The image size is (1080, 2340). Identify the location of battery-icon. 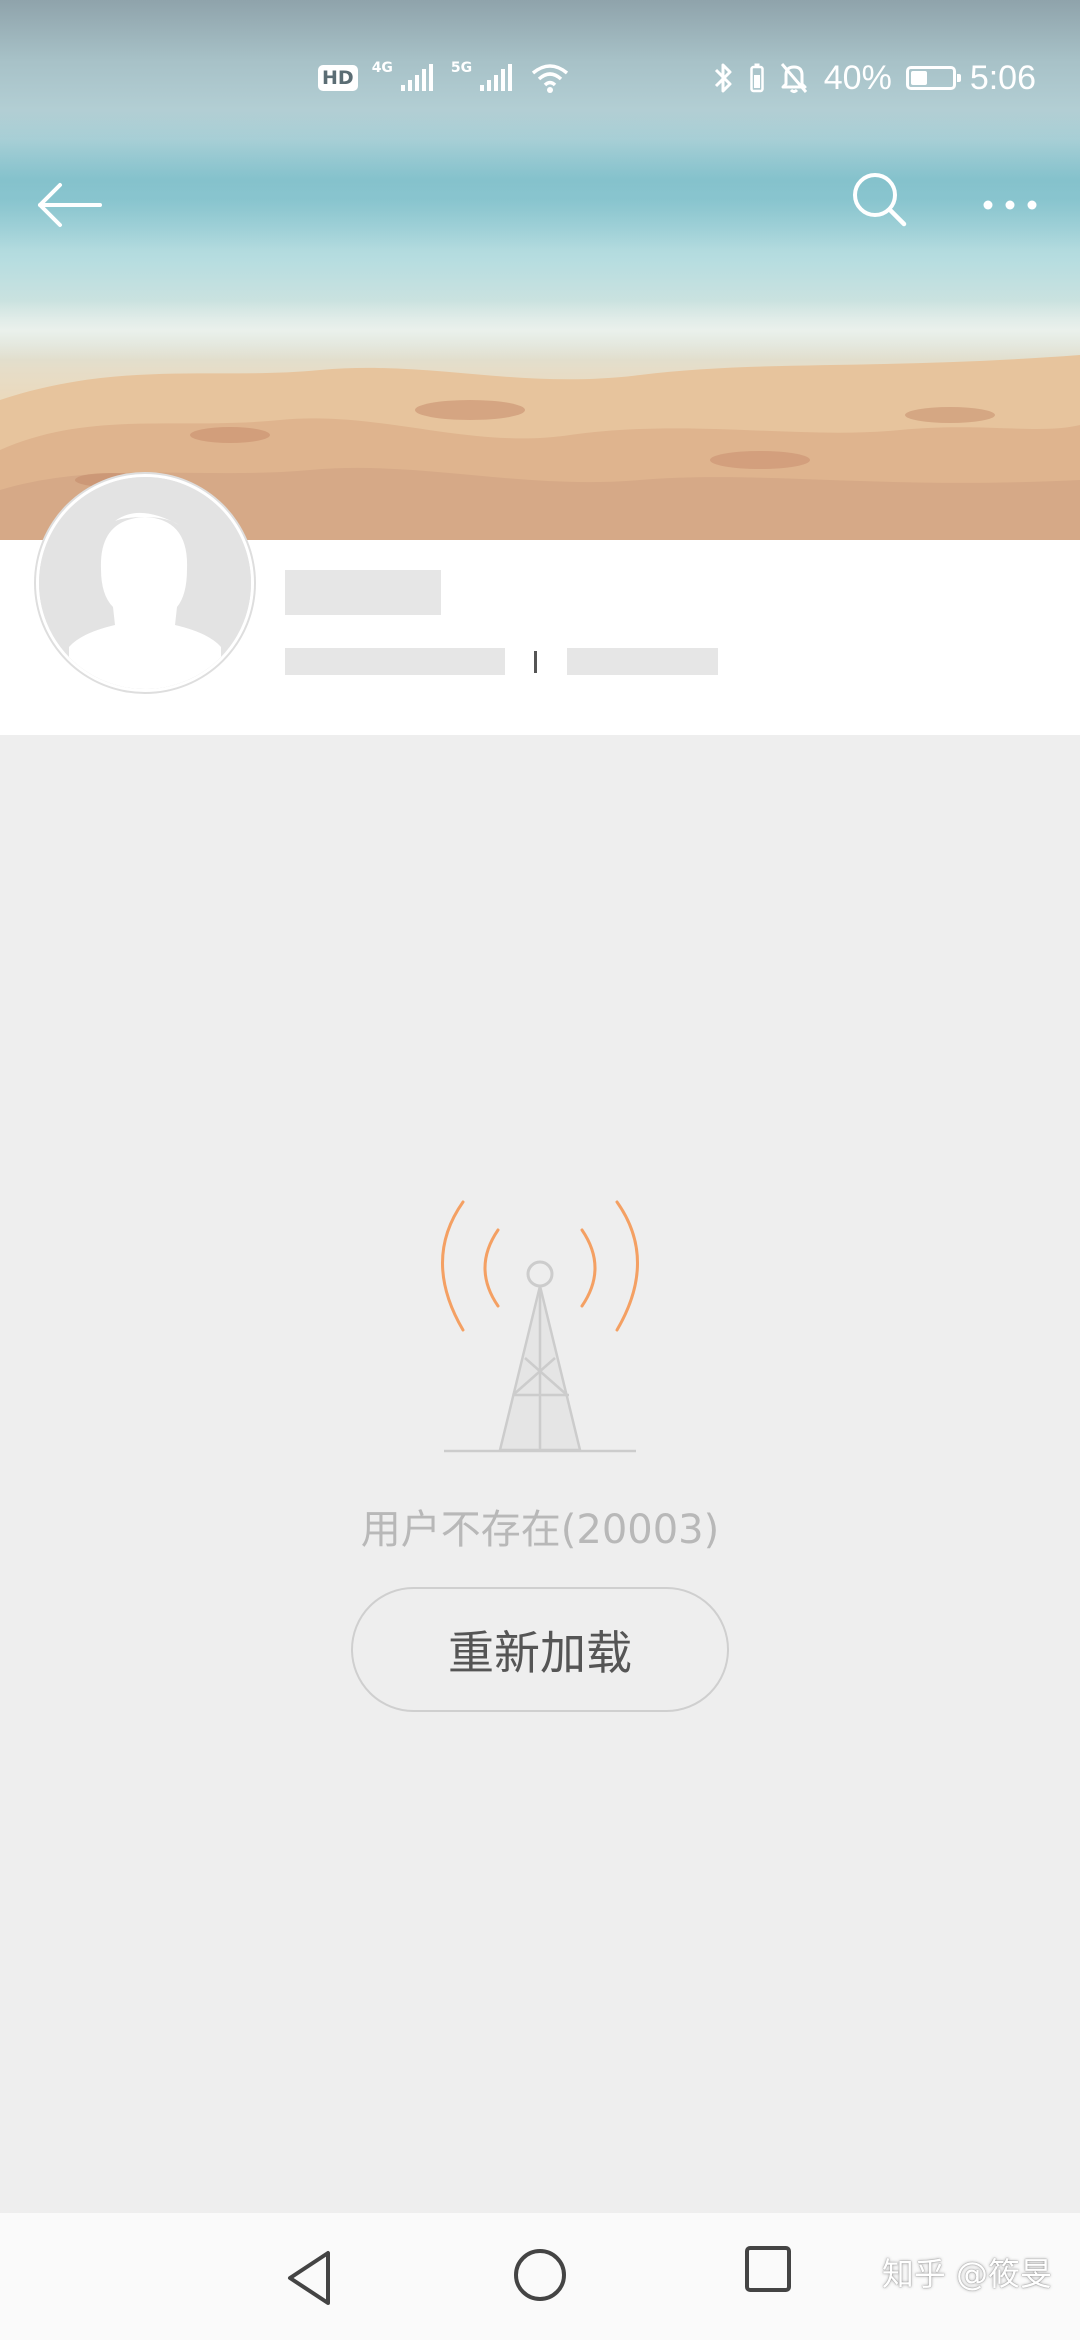
(933, 78).